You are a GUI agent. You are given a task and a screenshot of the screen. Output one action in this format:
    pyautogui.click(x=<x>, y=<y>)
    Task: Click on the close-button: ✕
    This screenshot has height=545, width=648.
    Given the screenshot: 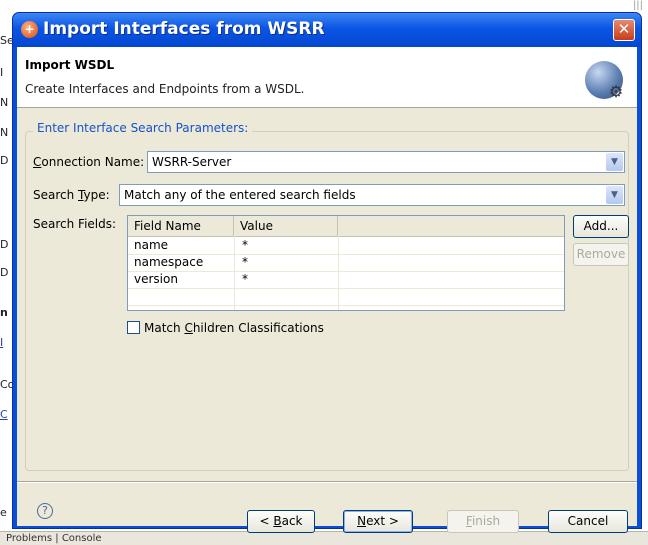 What is the action you would take?
    pyautogui.click(x=624, y=30)
    